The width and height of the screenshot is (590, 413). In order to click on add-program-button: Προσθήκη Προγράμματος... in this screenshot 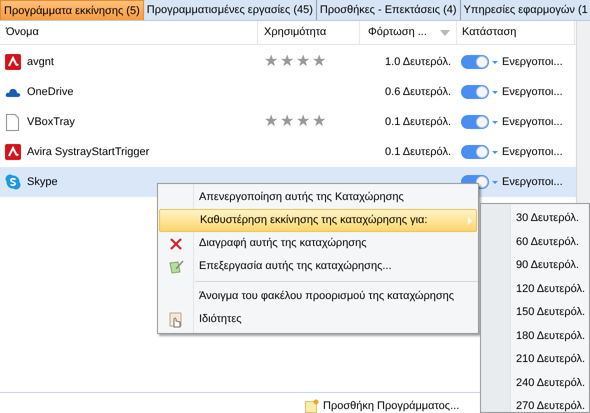, I will do `click(391, 405)`.